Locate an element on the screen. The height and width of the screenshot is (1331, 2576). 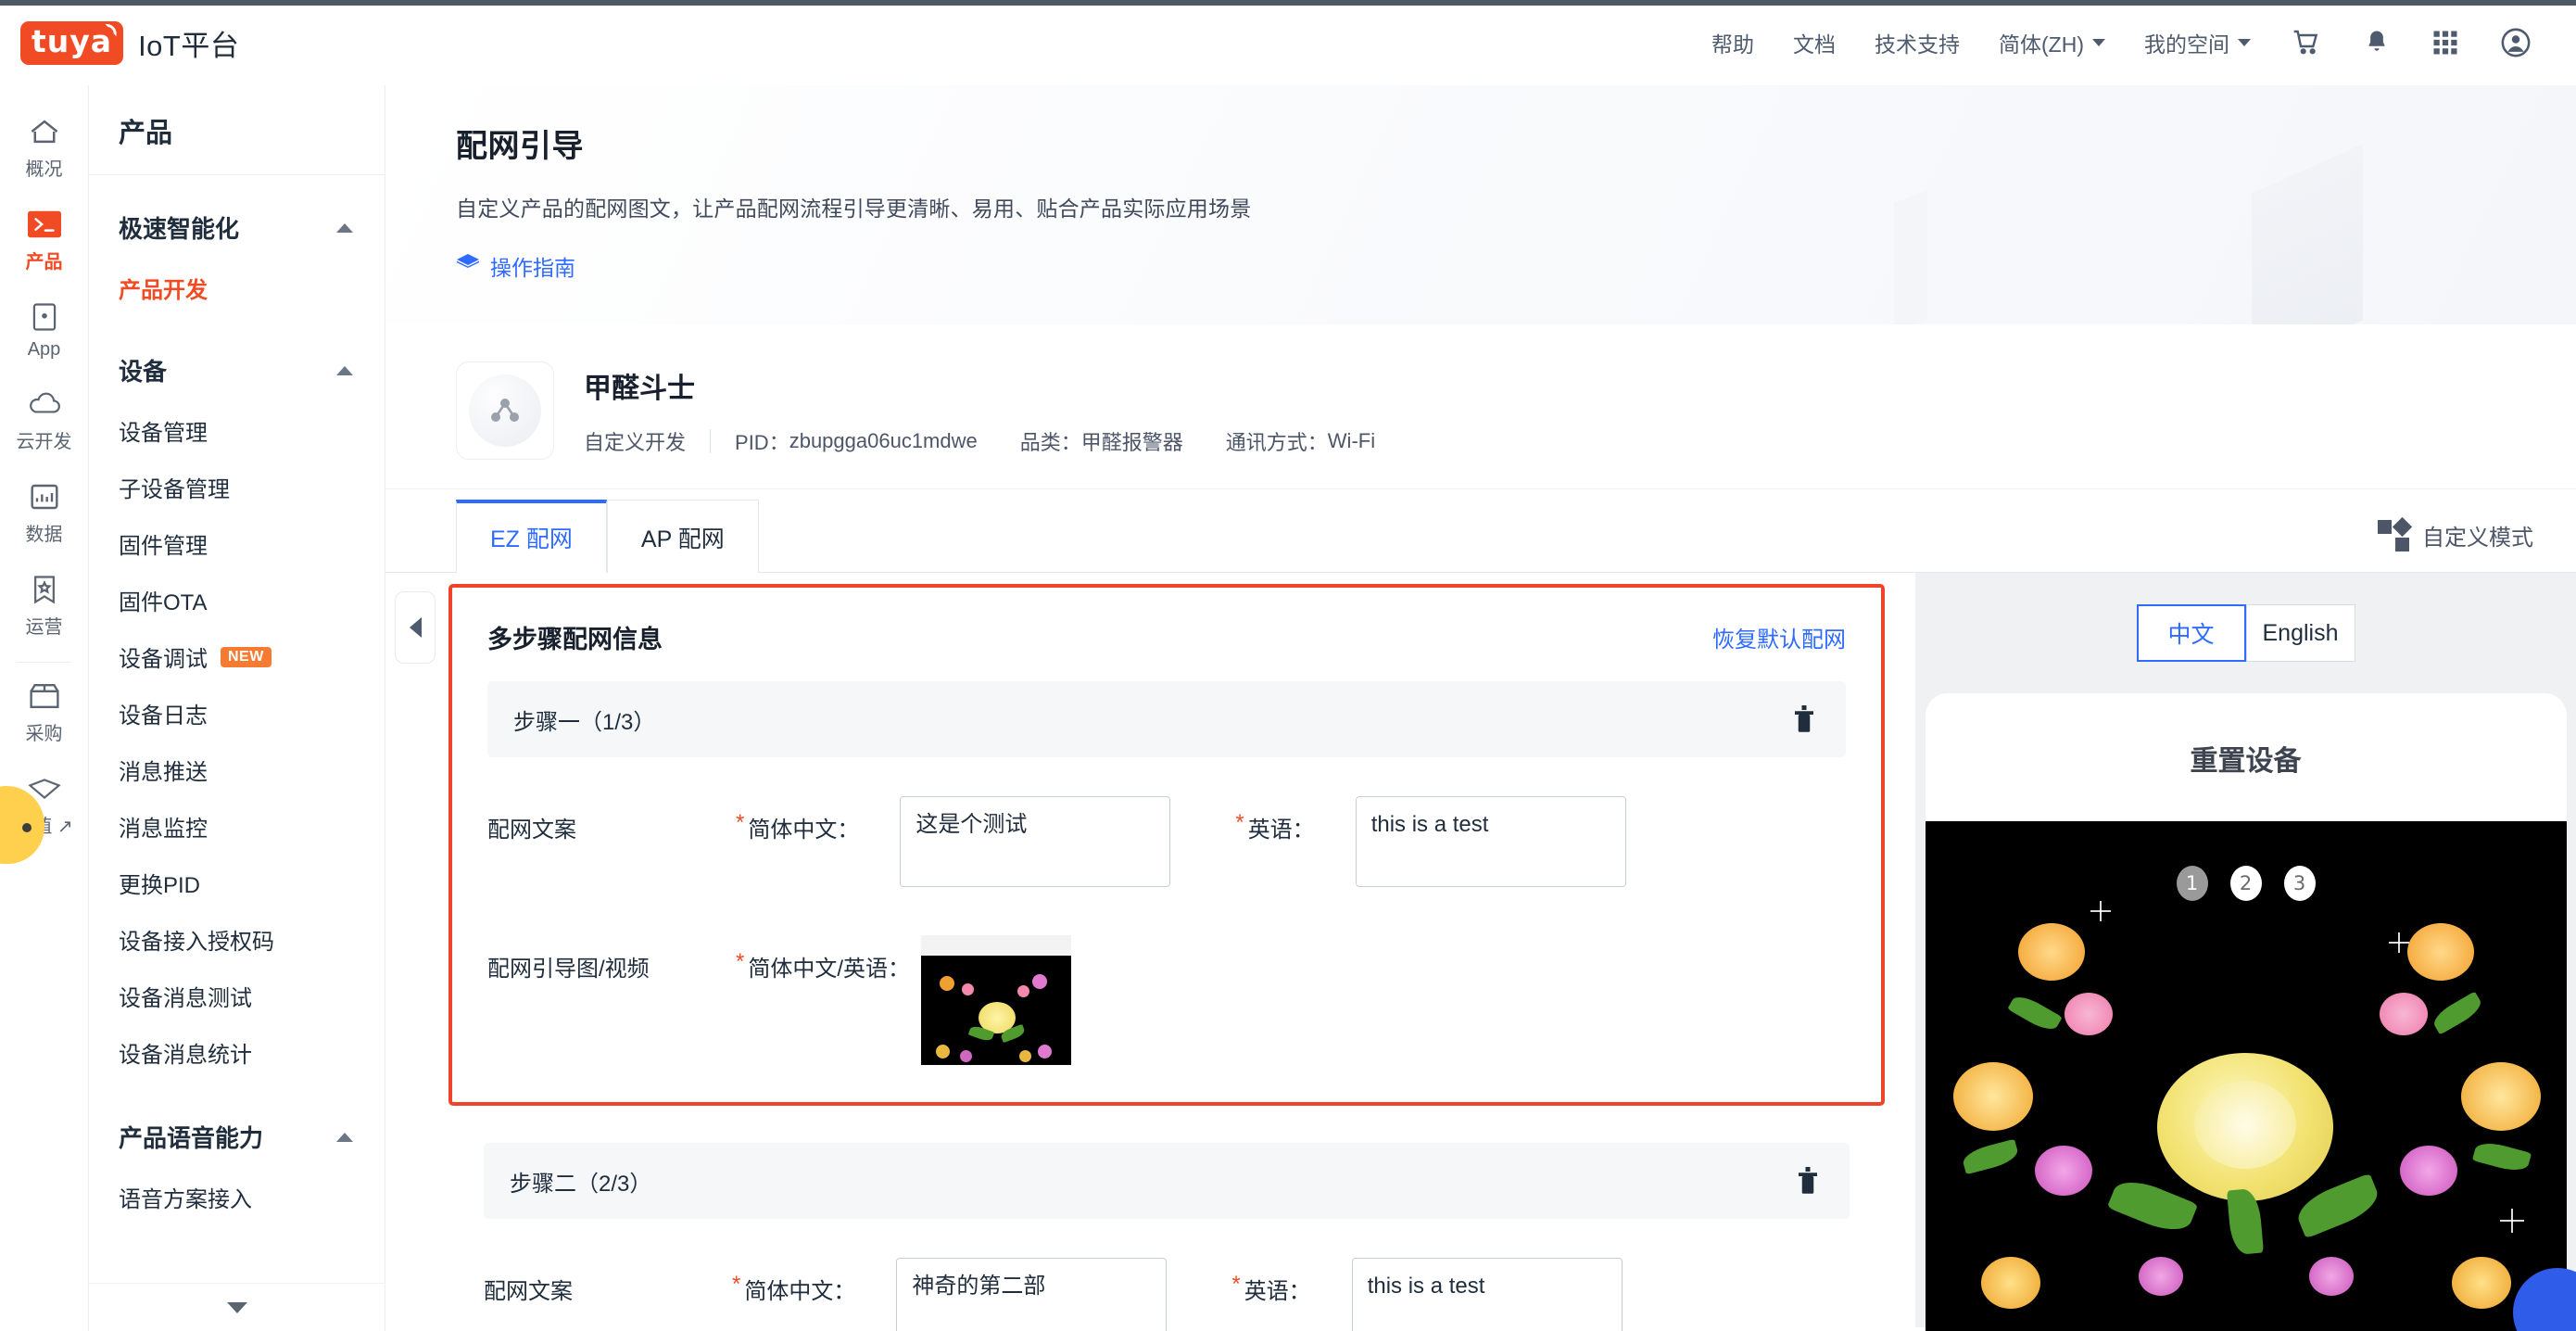
bell-icon is located at coordinates (2376, 42).